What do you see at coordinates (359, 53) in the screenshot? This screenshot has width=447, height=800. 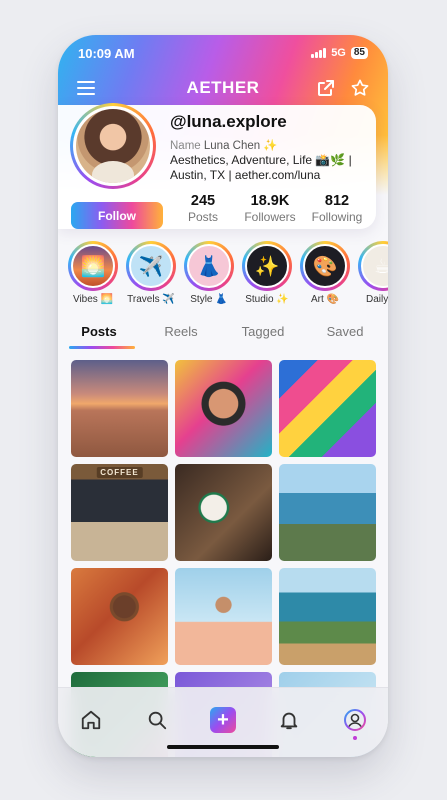 I see `battery-icon: 85` at bounding box center [359, 53].